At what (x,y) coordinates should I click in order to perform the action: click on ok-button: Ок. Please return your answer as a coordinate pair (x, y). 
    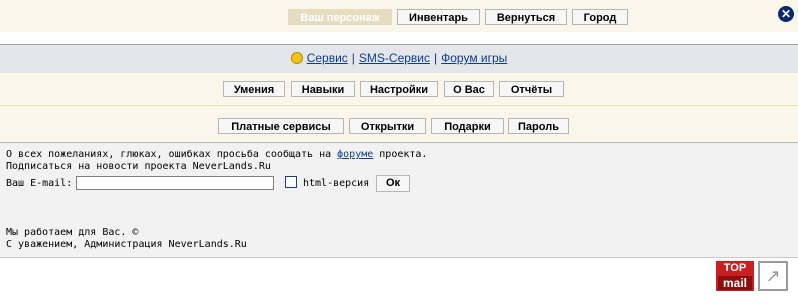
    Looking at the image, I should click on (393, 183).